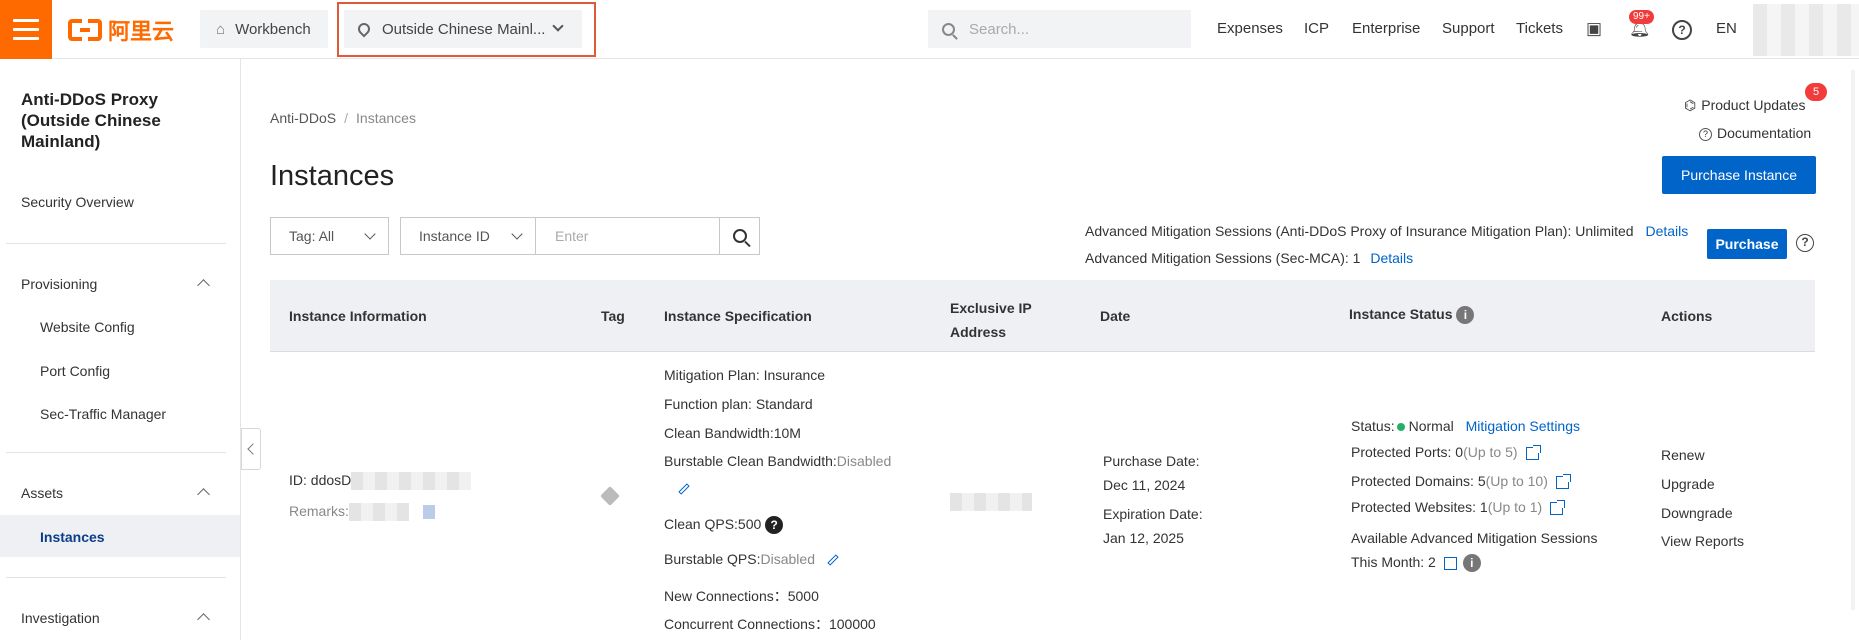 The image size is (1859, 640). What do you see at coordinates (1806, 30) in the screenshot?
I see `account-avatar` at bounding box center [1806, 30].